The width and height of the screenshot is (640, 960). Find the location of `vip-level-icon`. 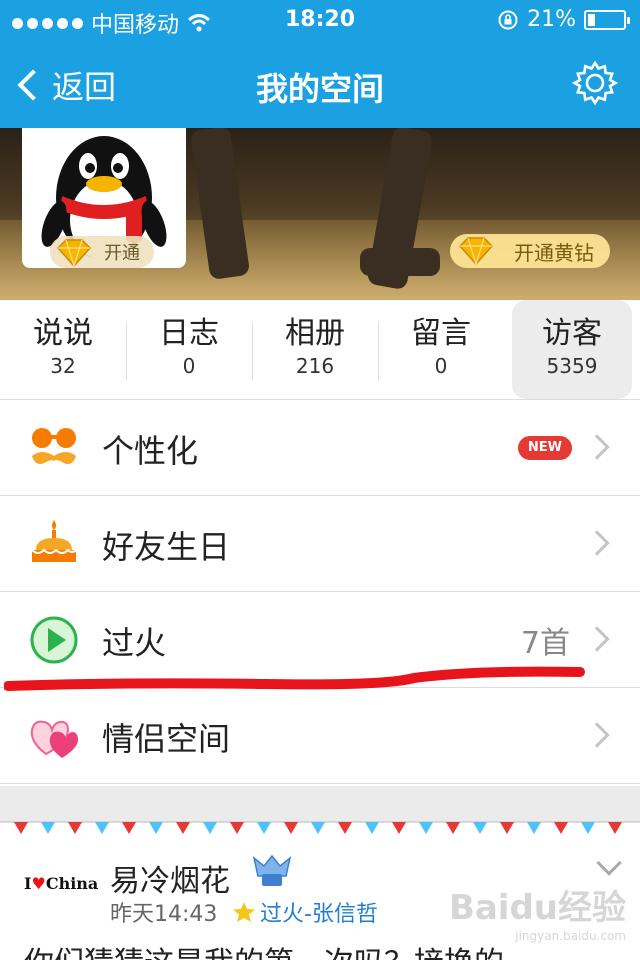

vip-level-icon is located at coordinates (272, 870).